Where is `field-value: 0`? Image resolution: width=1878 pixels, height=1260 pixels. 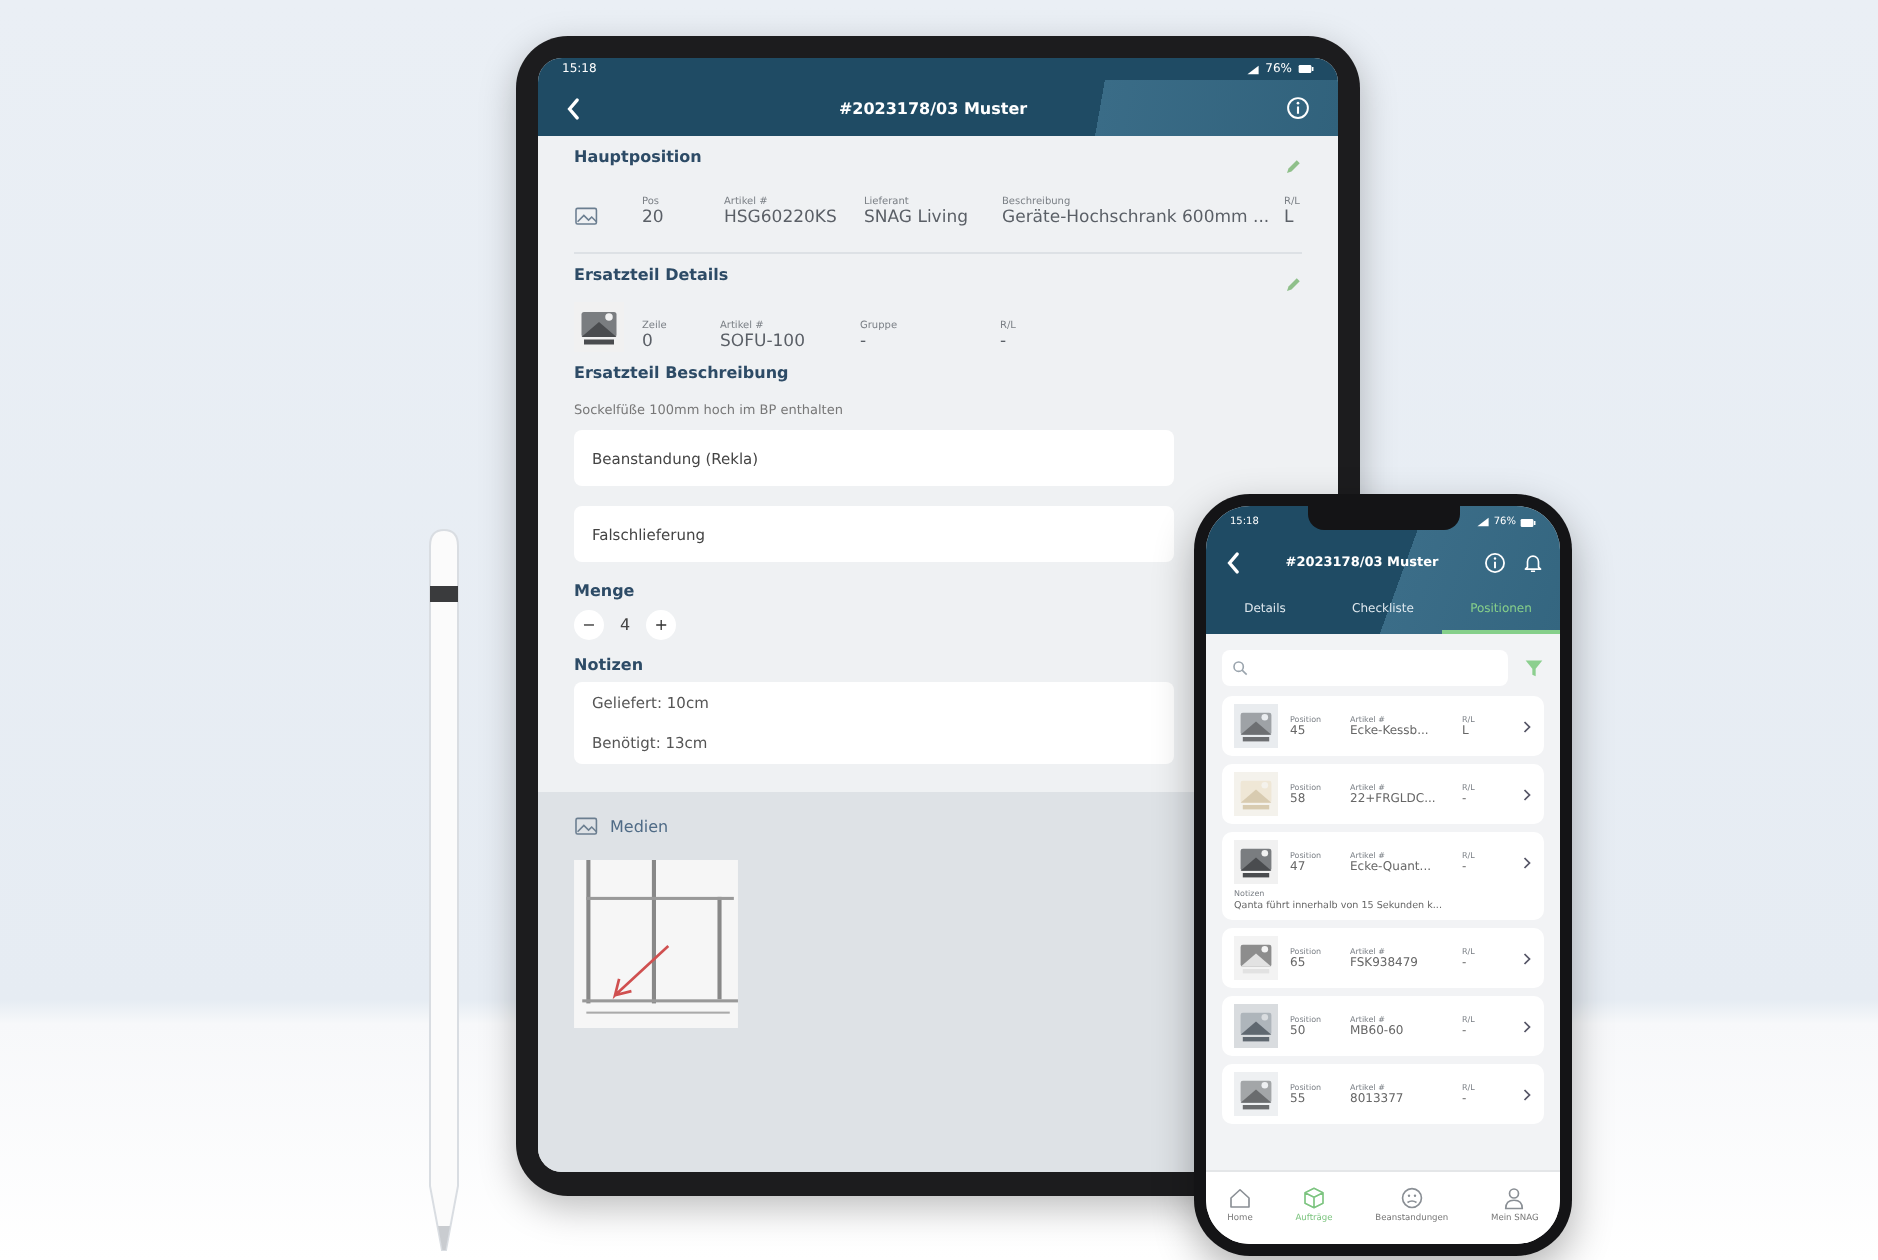 field-value: 0 is located at coordinates (648, 342).